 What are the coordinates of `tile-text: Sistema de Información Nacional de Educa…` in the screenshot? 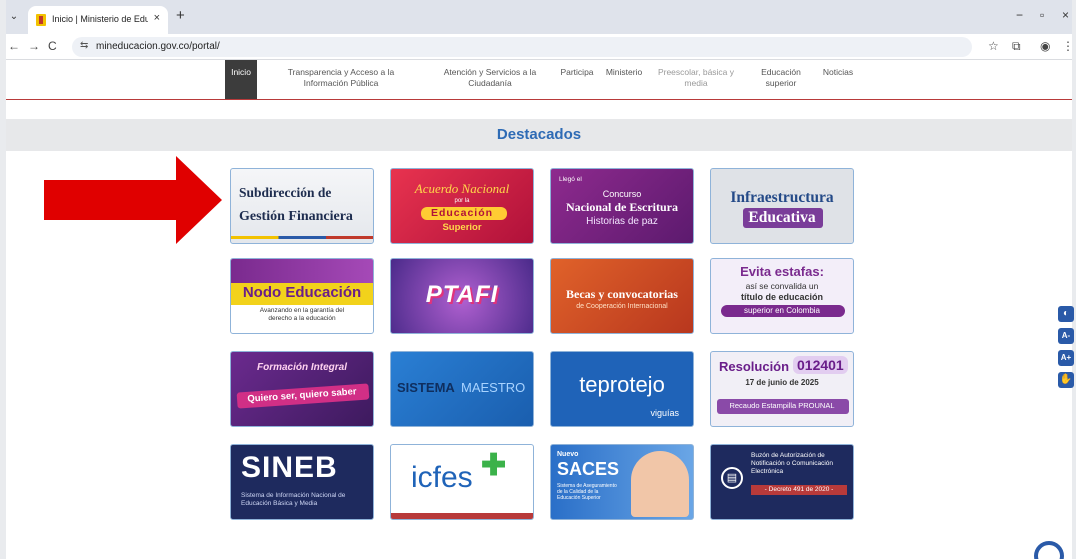 It's located at (293, 499).